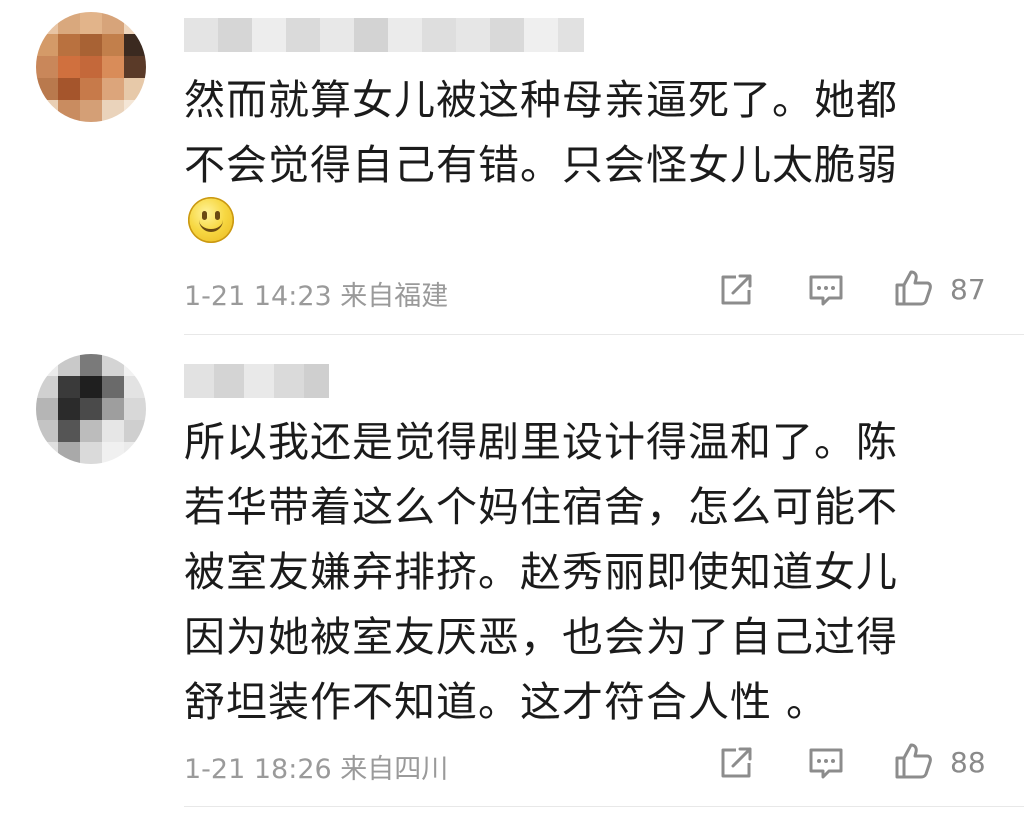 The width and height of the screenshot is (1024, 822). I want to click on comment-text-line: 不会觉得自己有错。只会怪女儿太脆弱, so click(541, 165).